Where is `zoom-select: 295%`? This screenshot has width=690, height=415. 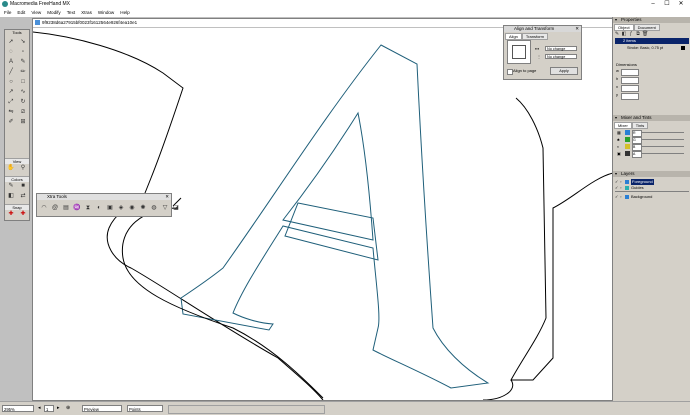
zoom-select: 295% is located at coordinates (18, 408).